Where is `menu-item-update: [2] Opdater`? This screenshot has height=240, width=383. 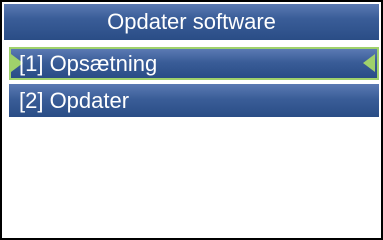
menu-item-update: [2] Opdater is located at coordinates (194, 100).